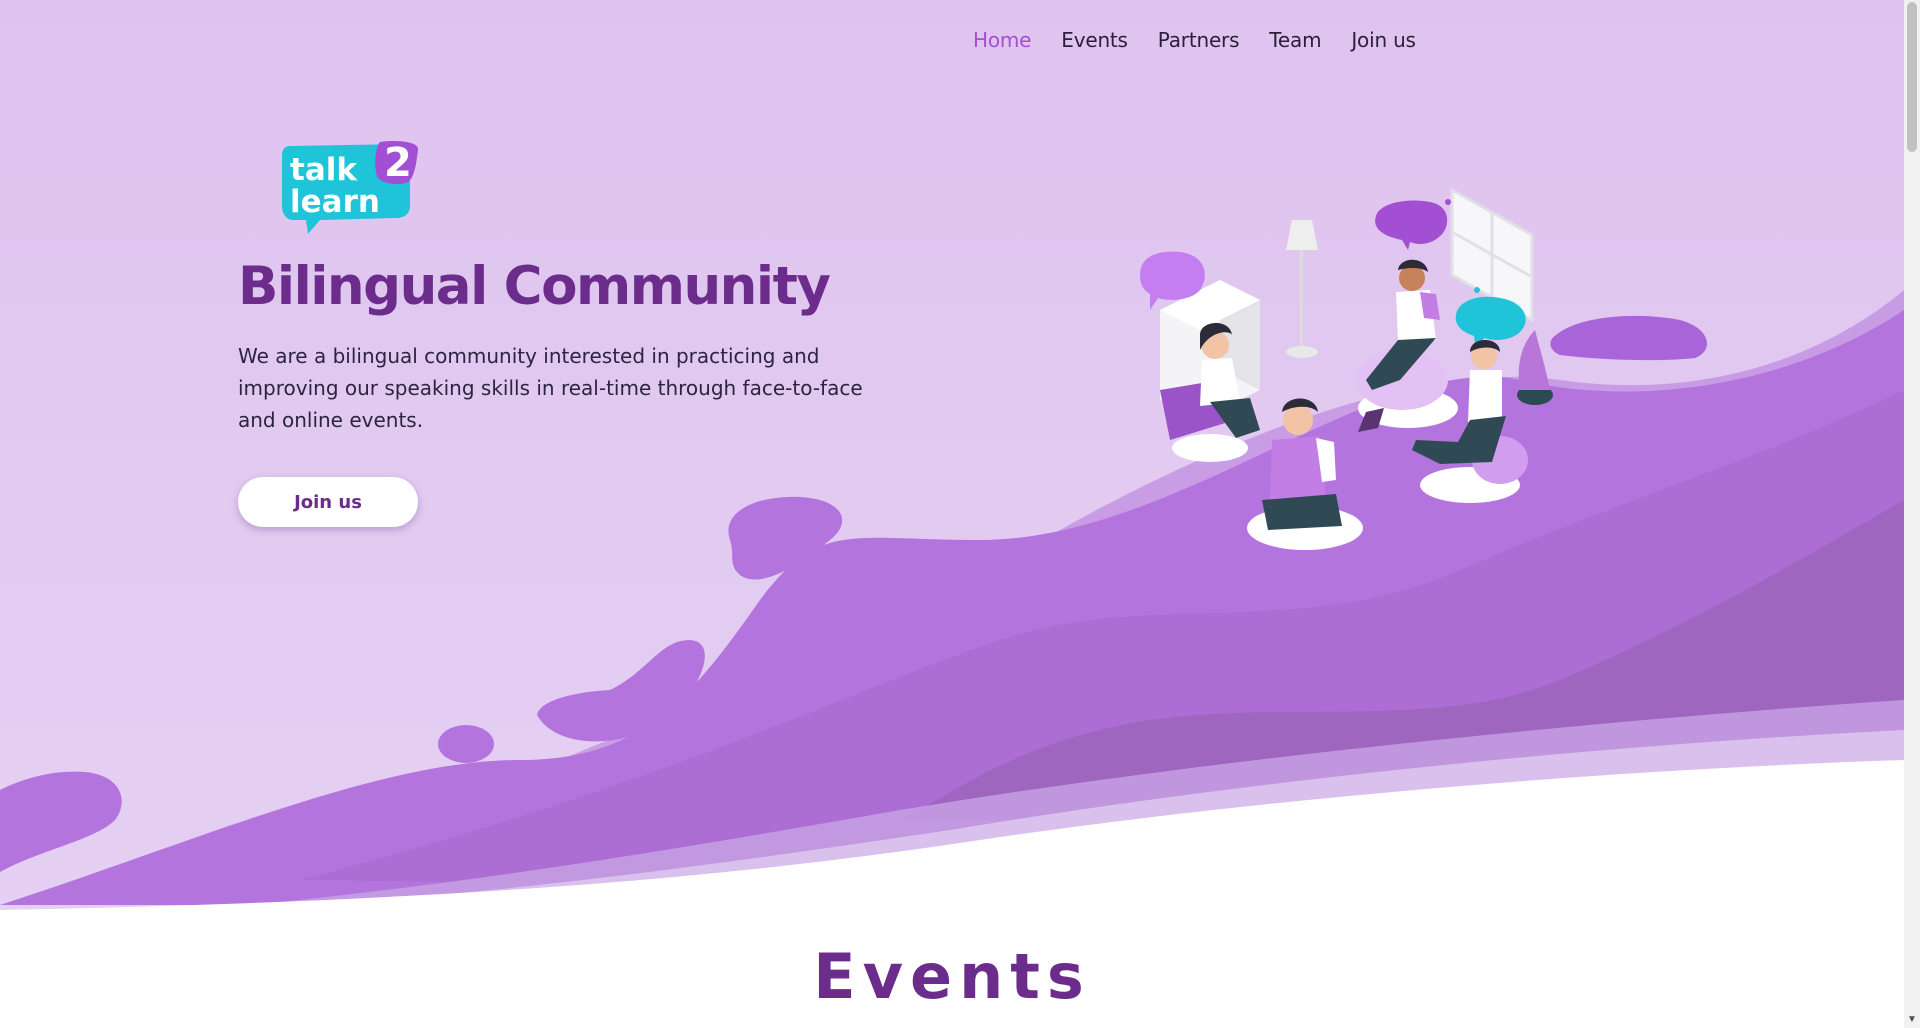  I want to click on top-navigation: Home Events Partners Team Join us, so click(1194, 40).